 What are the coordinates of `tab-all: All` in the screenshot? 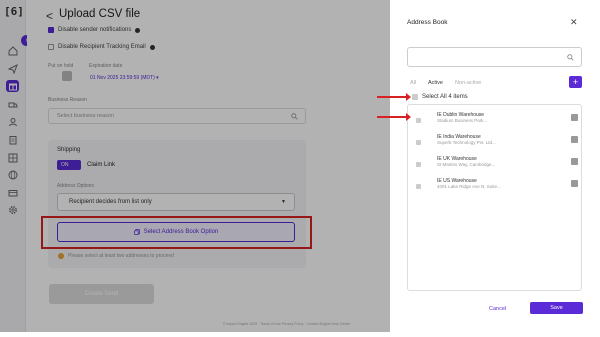 It's located at (413, 83).